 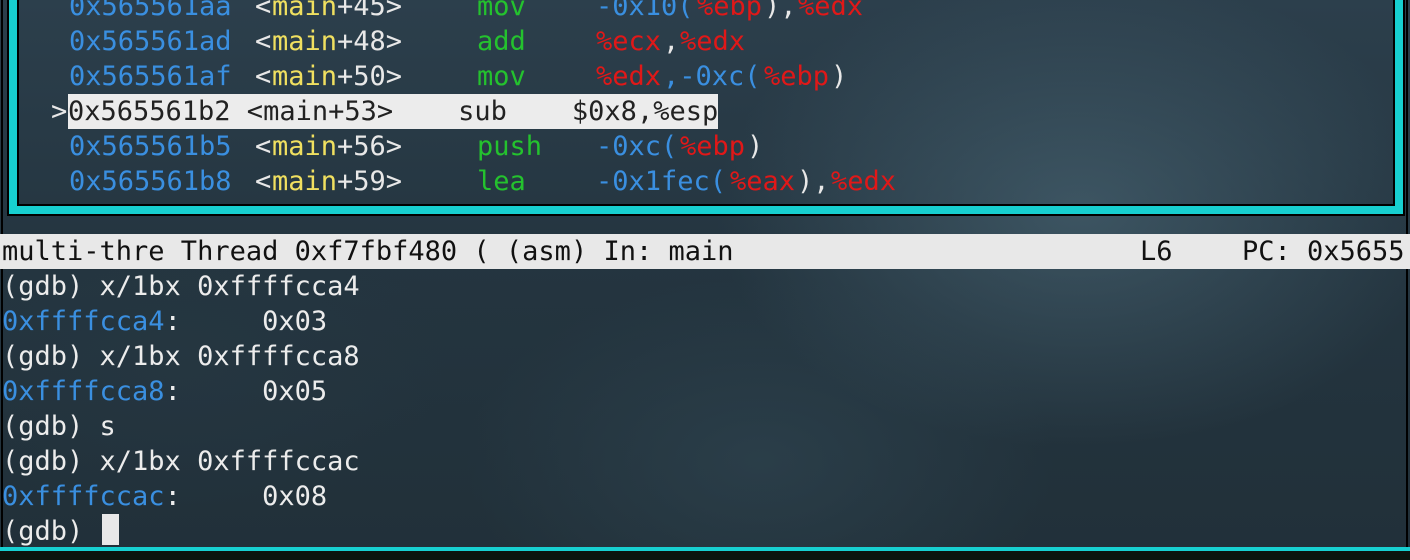 I want to click on console-line: (gdb) x/1bx 0xffffcca8, so click(x=181, y=356).